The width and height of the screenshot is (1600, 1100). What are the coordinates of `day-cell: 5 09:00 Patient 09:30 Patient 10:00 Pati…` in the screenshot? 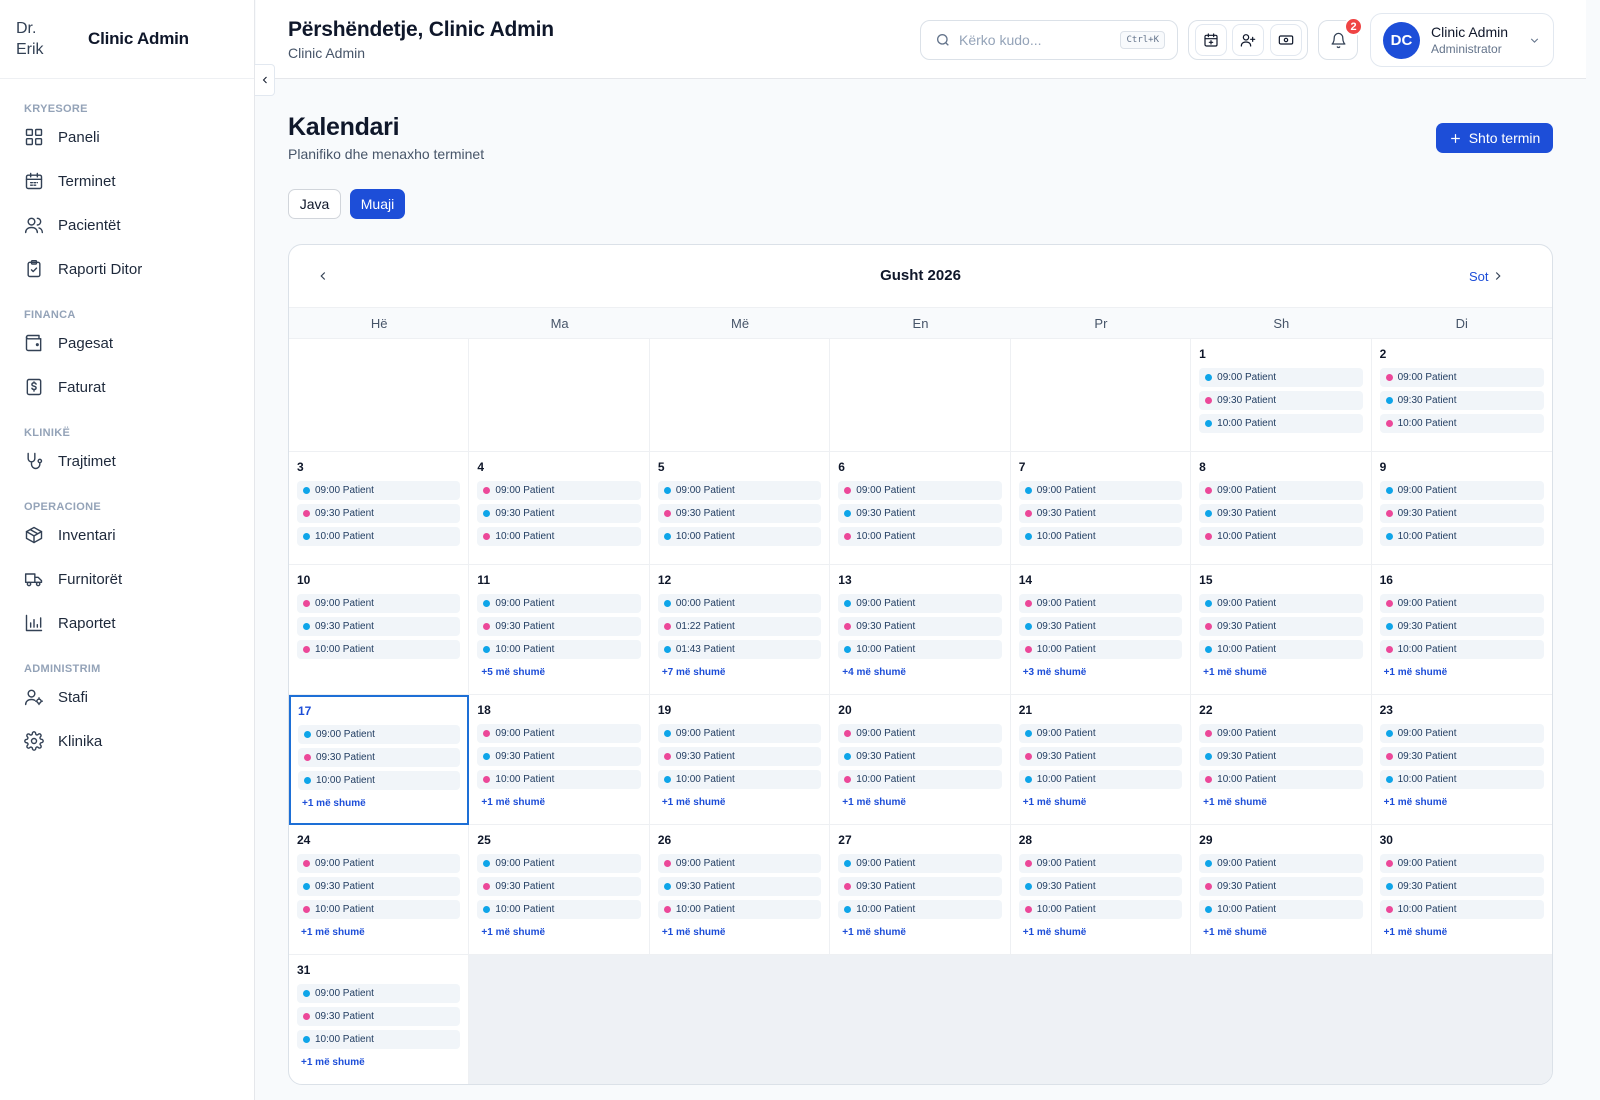 It's located at (740, 508).